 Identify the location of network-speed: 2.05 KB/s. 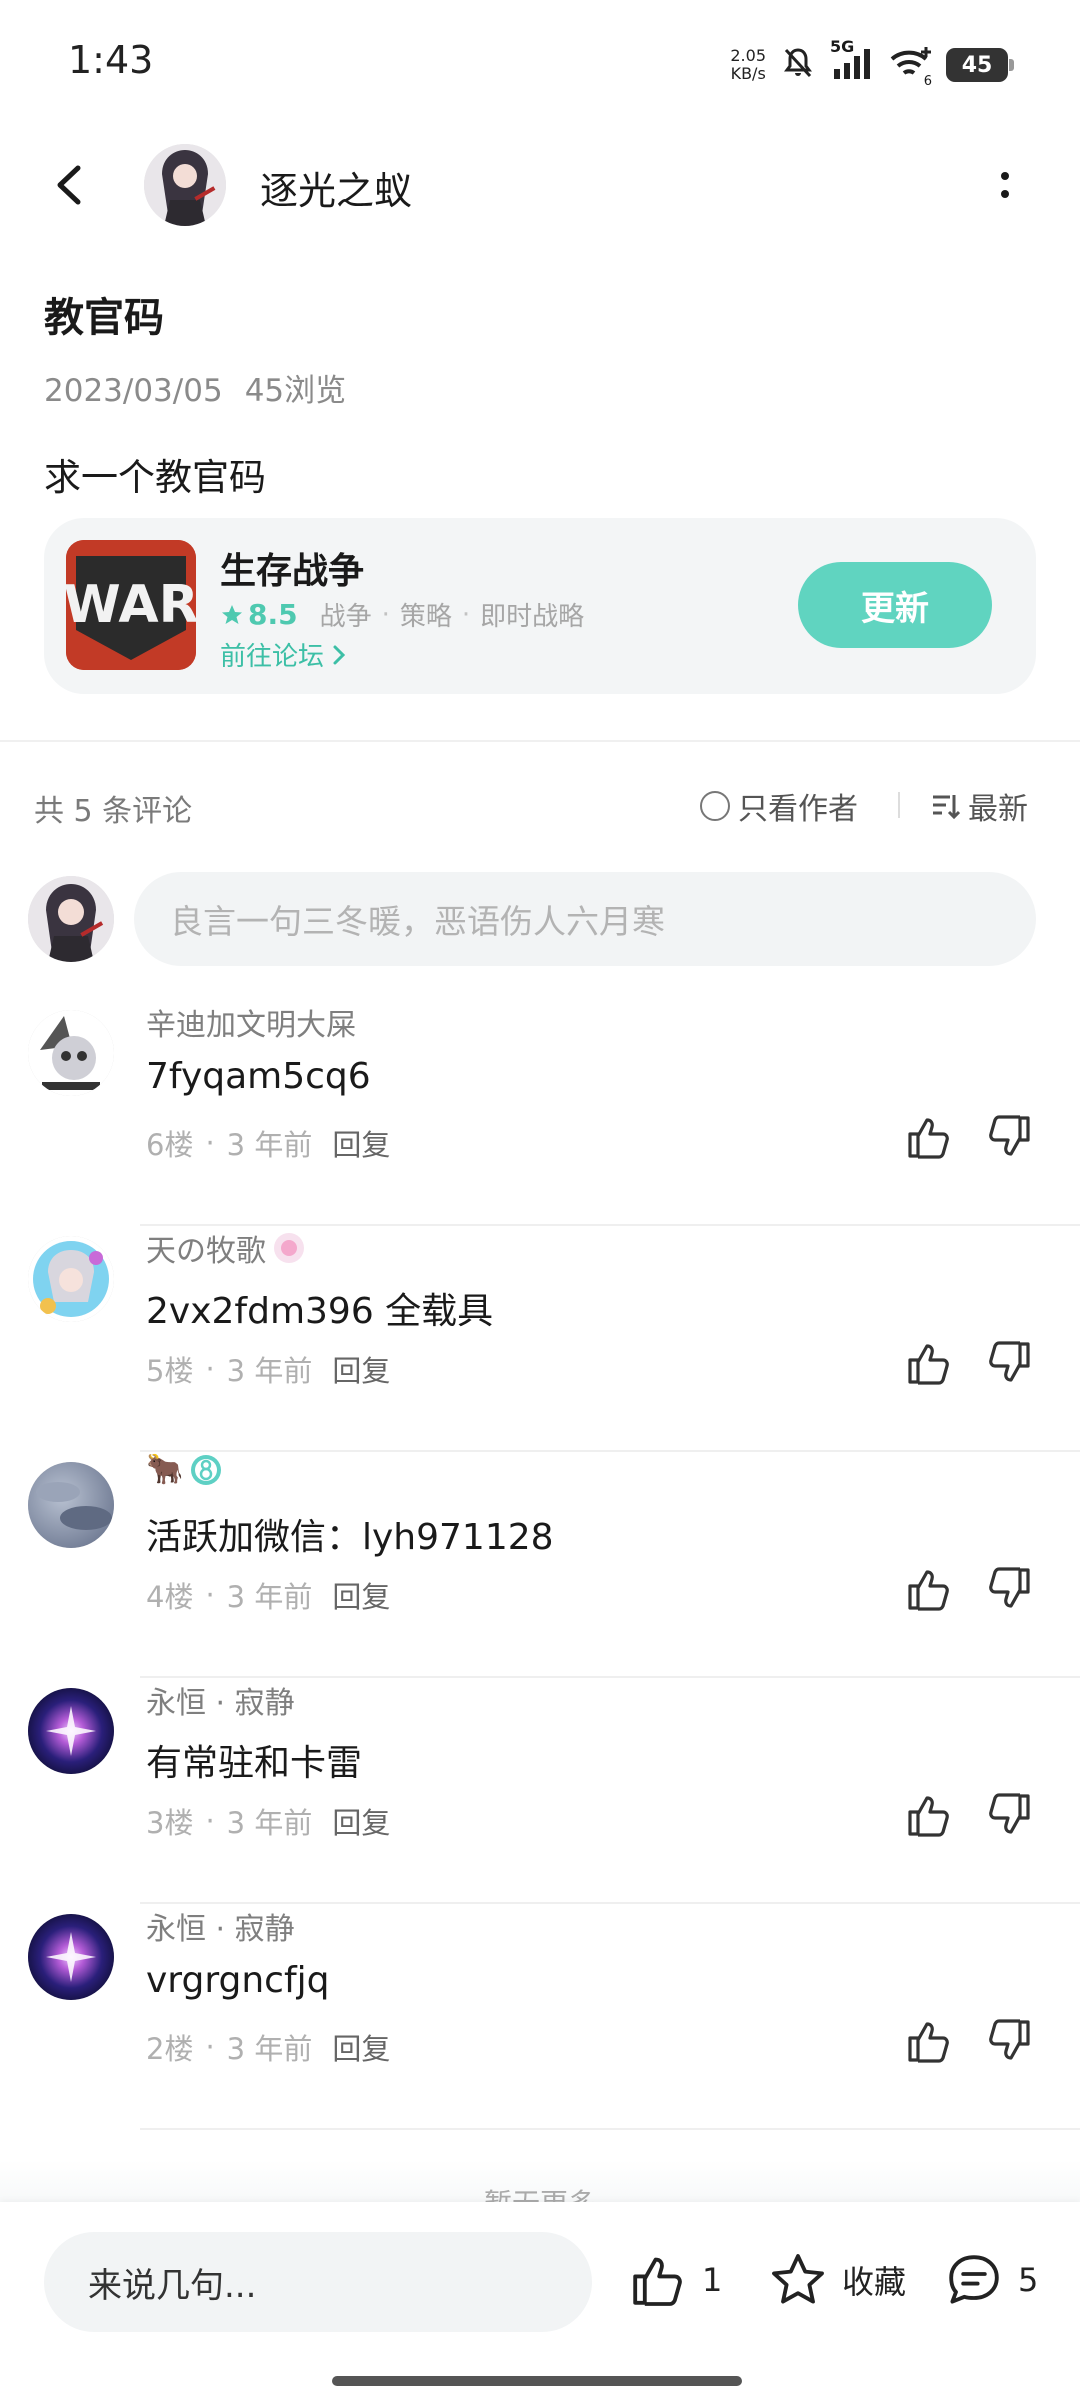
(748, 64).